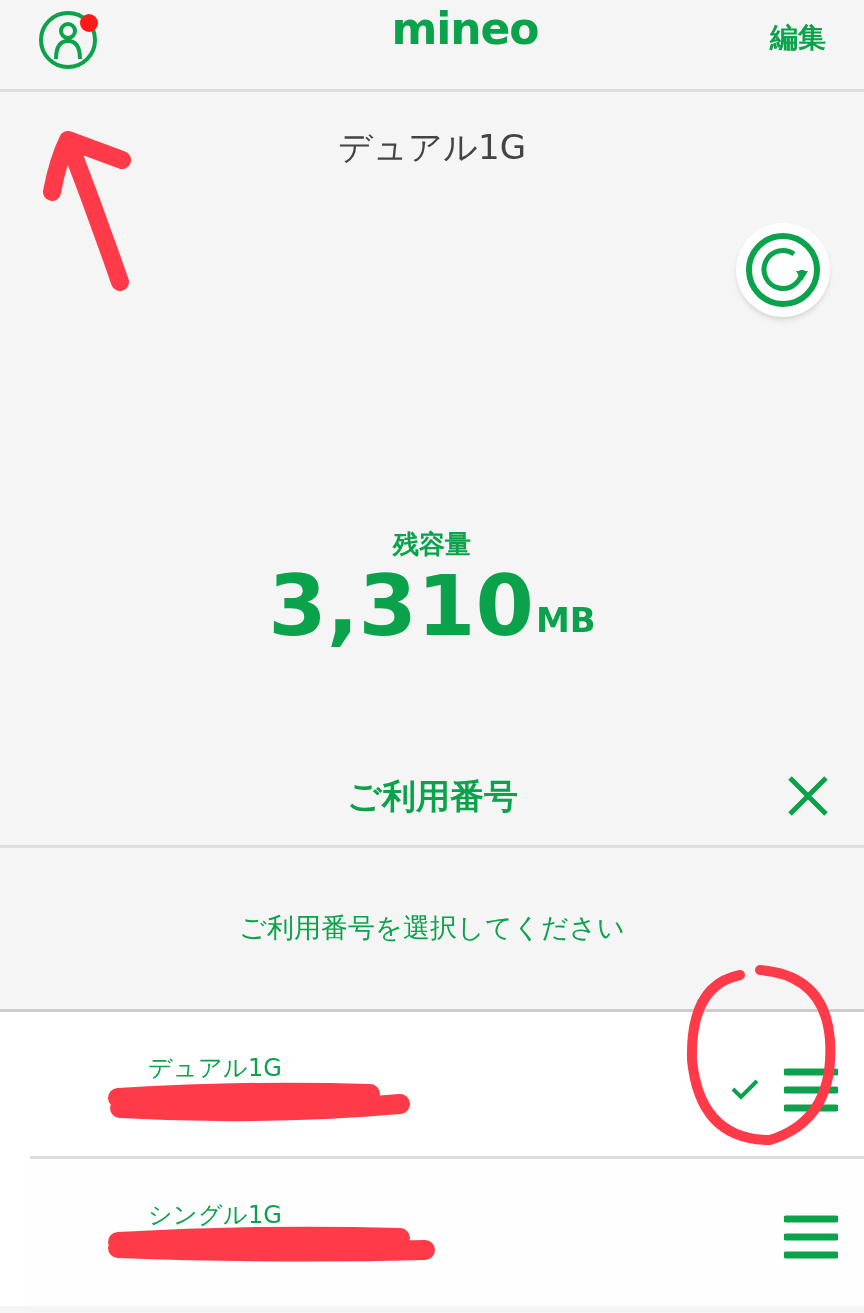 This screenshot has height=1313, width=864. I want to click on close-button, so click(808, 796).